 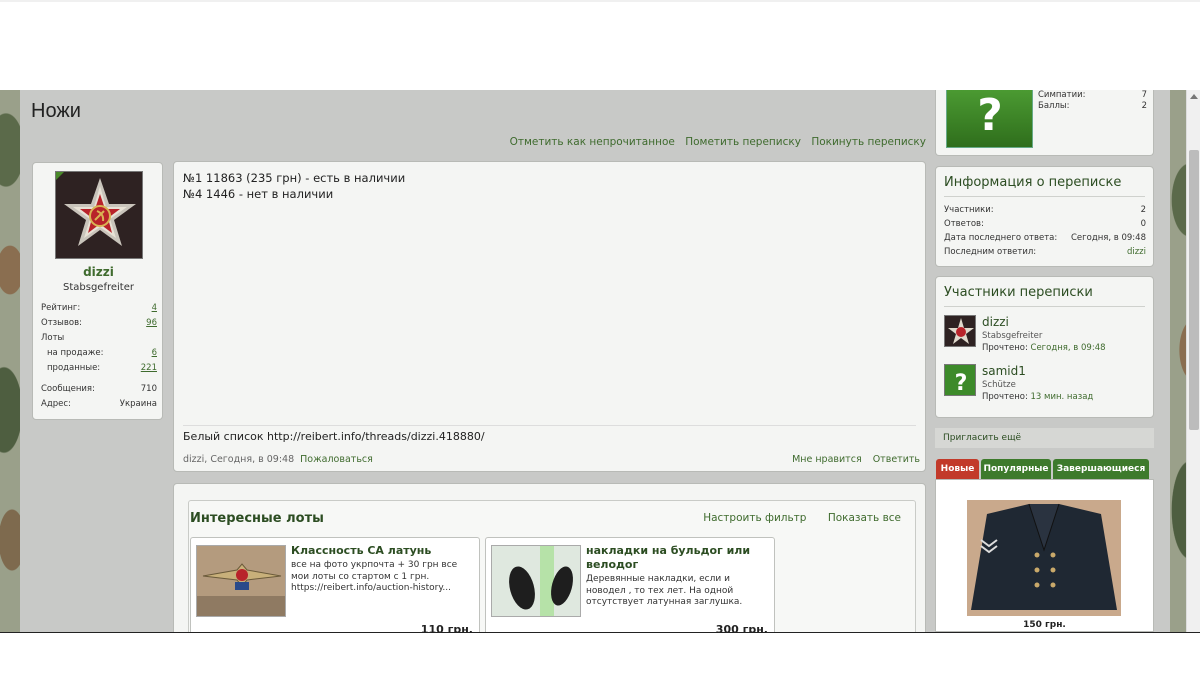 I want to click on participant-avatar: ?, so click(x=960, y=380).